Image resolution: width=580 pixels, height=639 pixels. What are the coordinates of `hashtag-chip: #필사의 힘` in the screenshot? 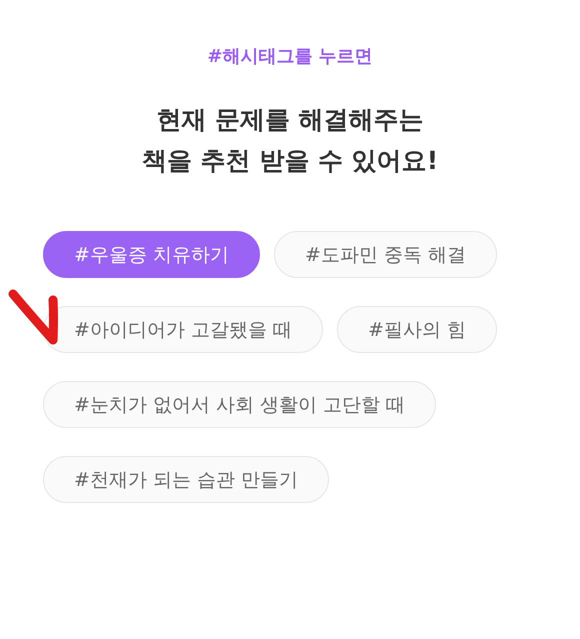 It's located at (417, 329).